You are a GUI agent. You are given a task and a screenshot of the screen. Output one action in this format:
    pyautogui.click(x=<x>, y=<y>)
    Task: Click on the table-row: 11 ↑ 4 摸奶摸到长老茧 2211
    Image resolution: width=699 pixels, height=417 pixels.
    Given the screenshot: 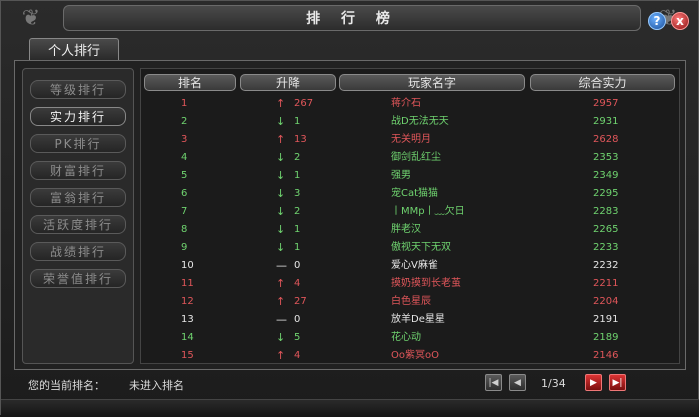 What is the action you would take?
    pyautogui.click(x=410, y=284)
    